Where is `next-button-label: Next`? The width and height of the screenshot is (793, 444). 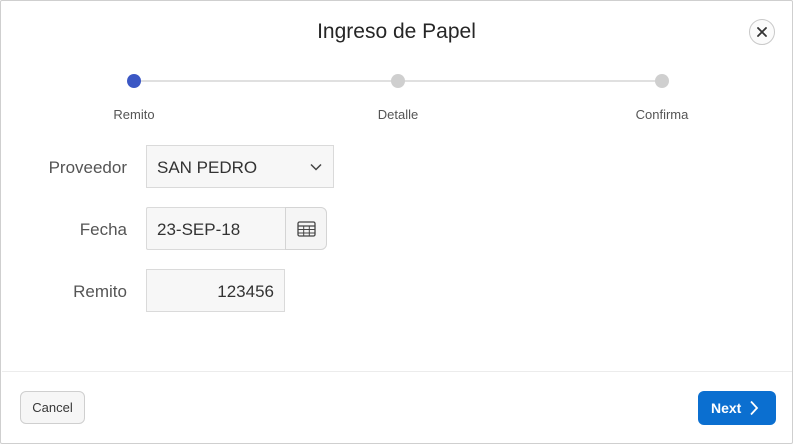 next-button-label: Next is located at coordinates (726, 408).